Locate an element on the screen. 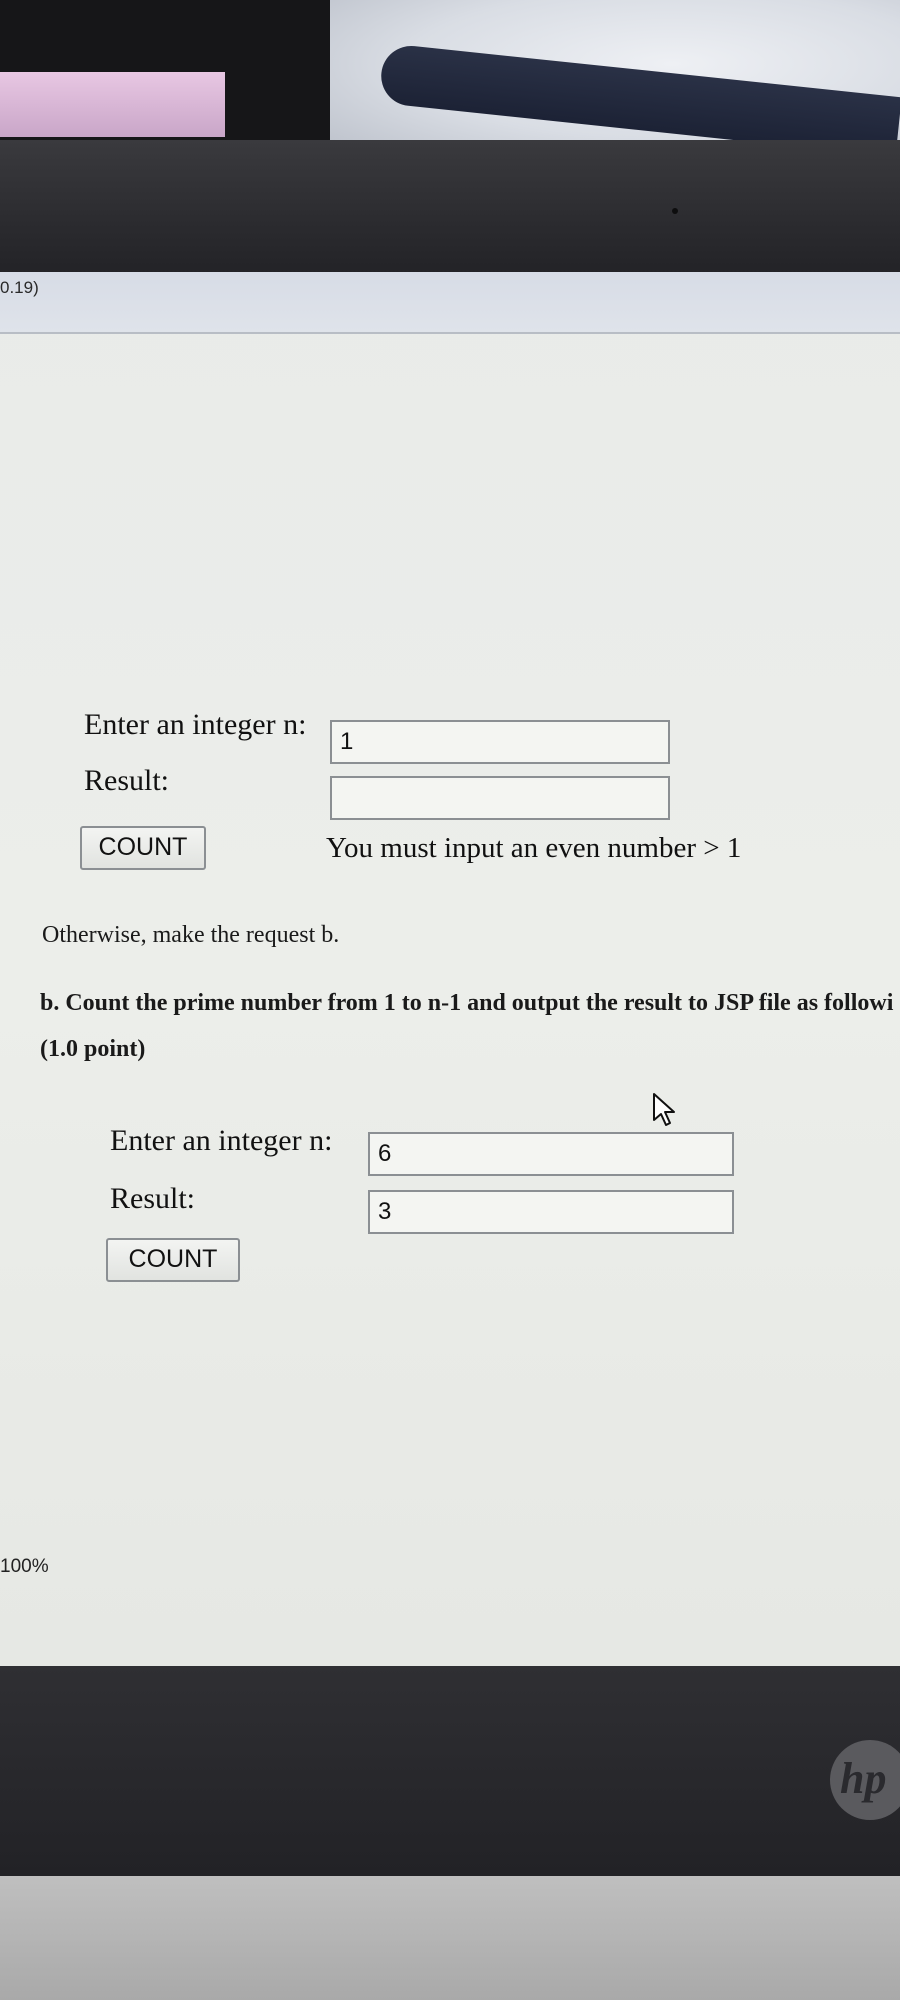  mouse-pointer-icon is located at coordinates (664, 1109).